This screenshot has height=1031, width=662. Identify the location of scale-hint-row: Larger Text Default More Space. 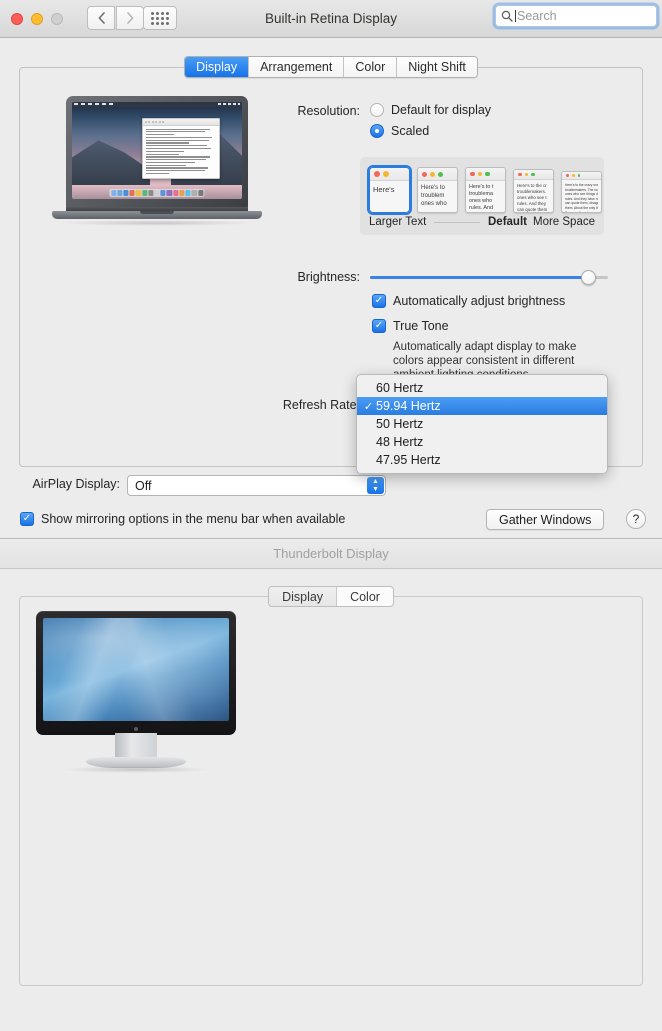
(482, 222).